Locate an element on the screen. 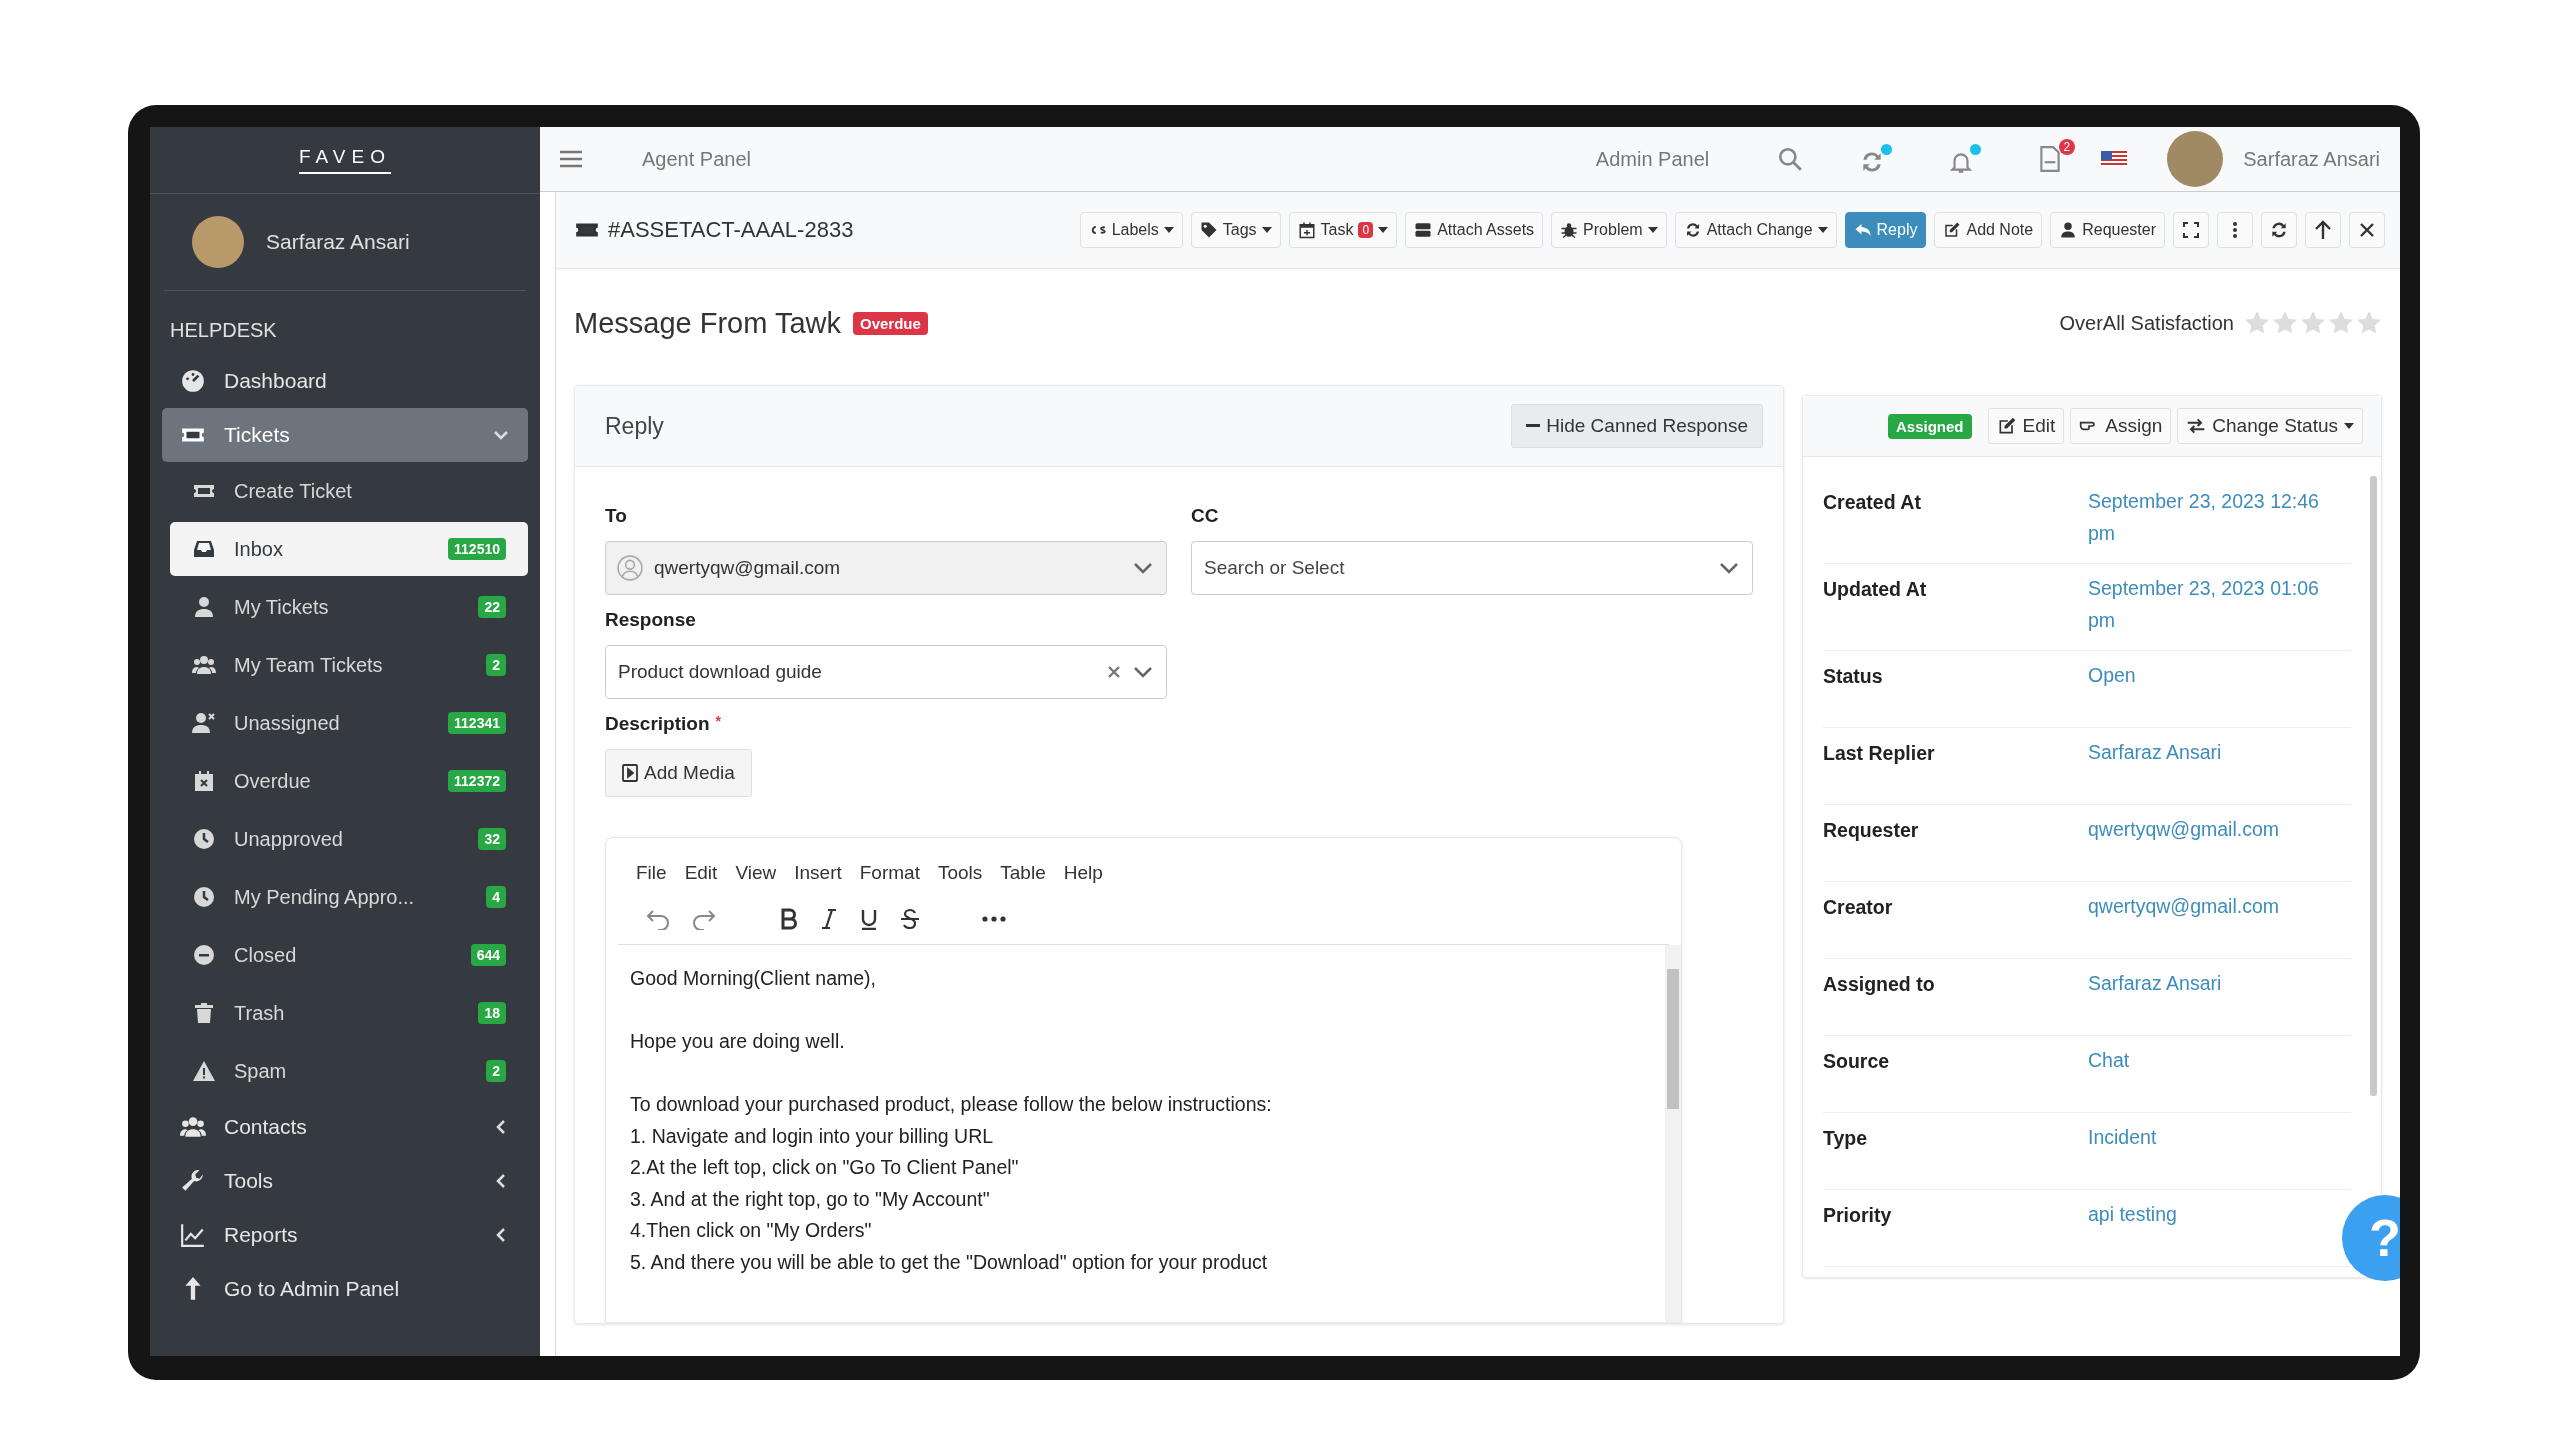 Image resolution: width=2560 pixels, height=1454 pixels. count-badge: 4 is located at coordinates (496, 897).